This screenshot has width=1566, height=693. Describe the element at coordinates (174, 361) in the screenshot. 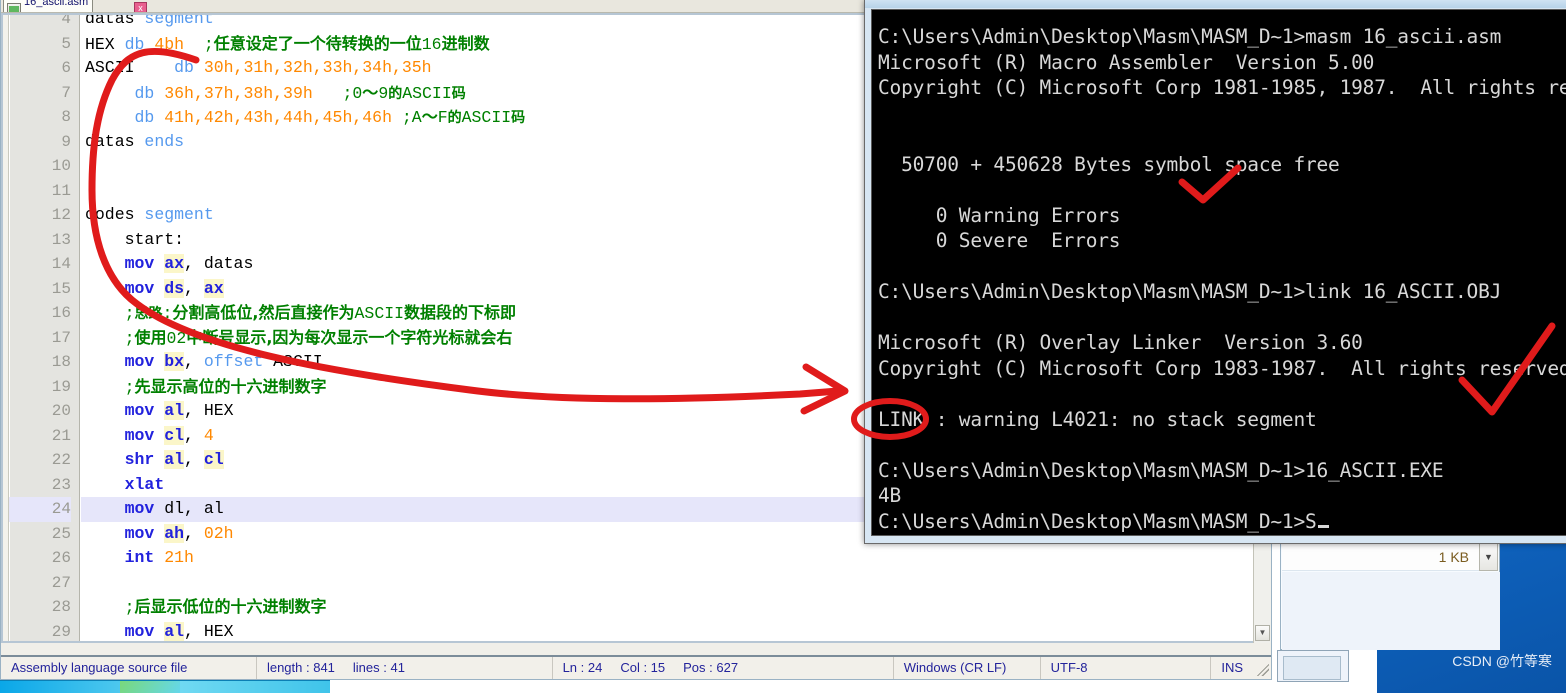

I see `code-token: bx` at that location.